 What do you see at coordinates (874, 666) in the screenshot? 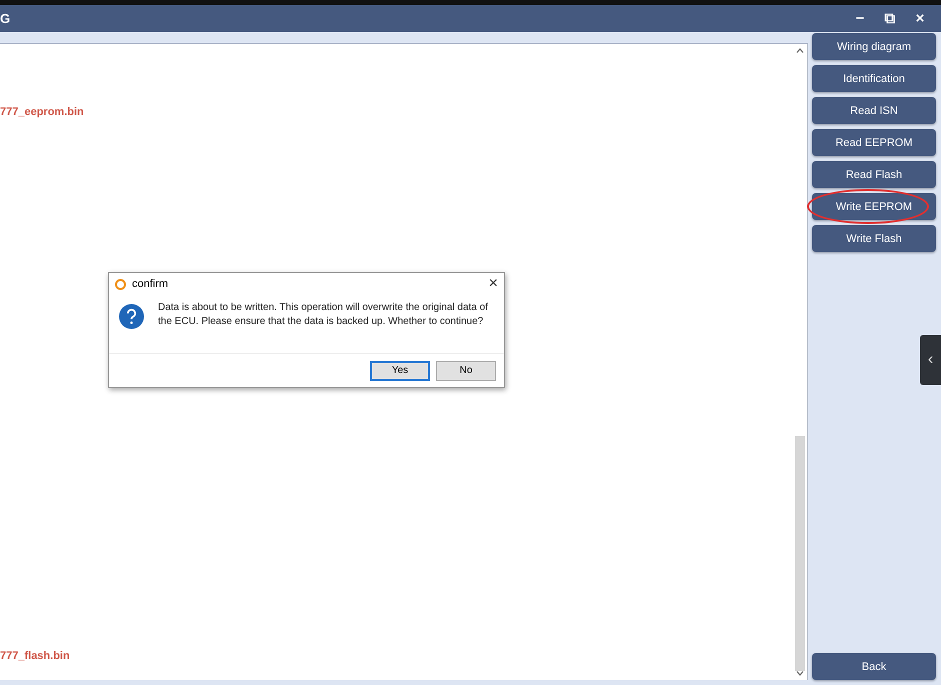
I see `back-button: Back` at bounding box center [874, 666].